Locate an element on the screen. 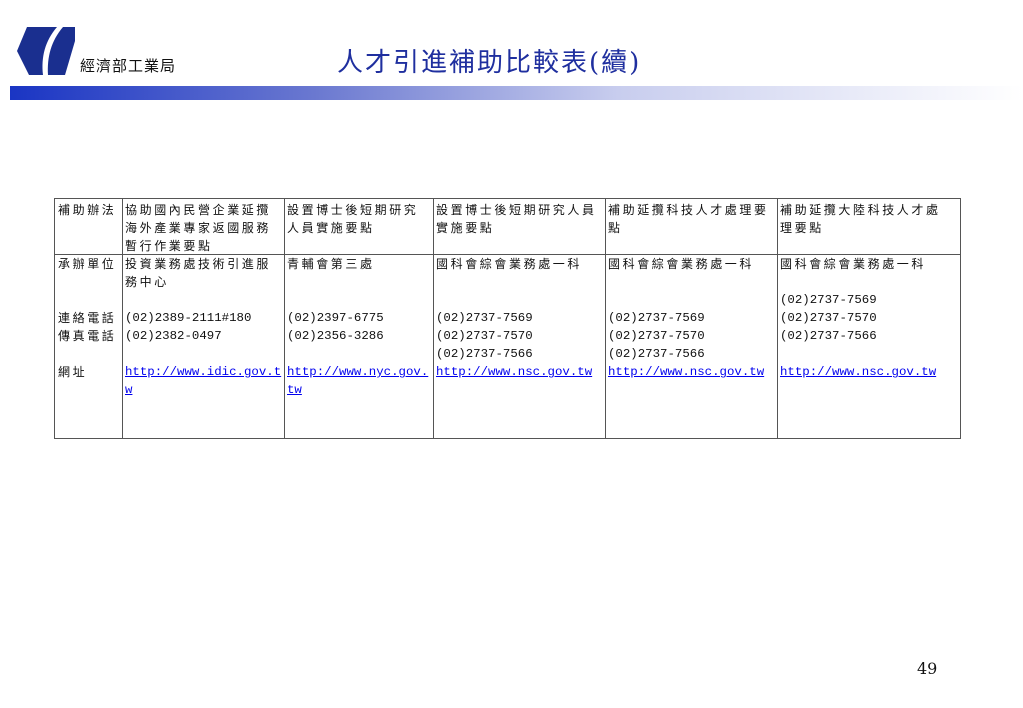 Image resolution: width=1023 pixels, height=708 pixels. program-line: 協助國內民營企業延攬 is located at coordinates (198, 210).